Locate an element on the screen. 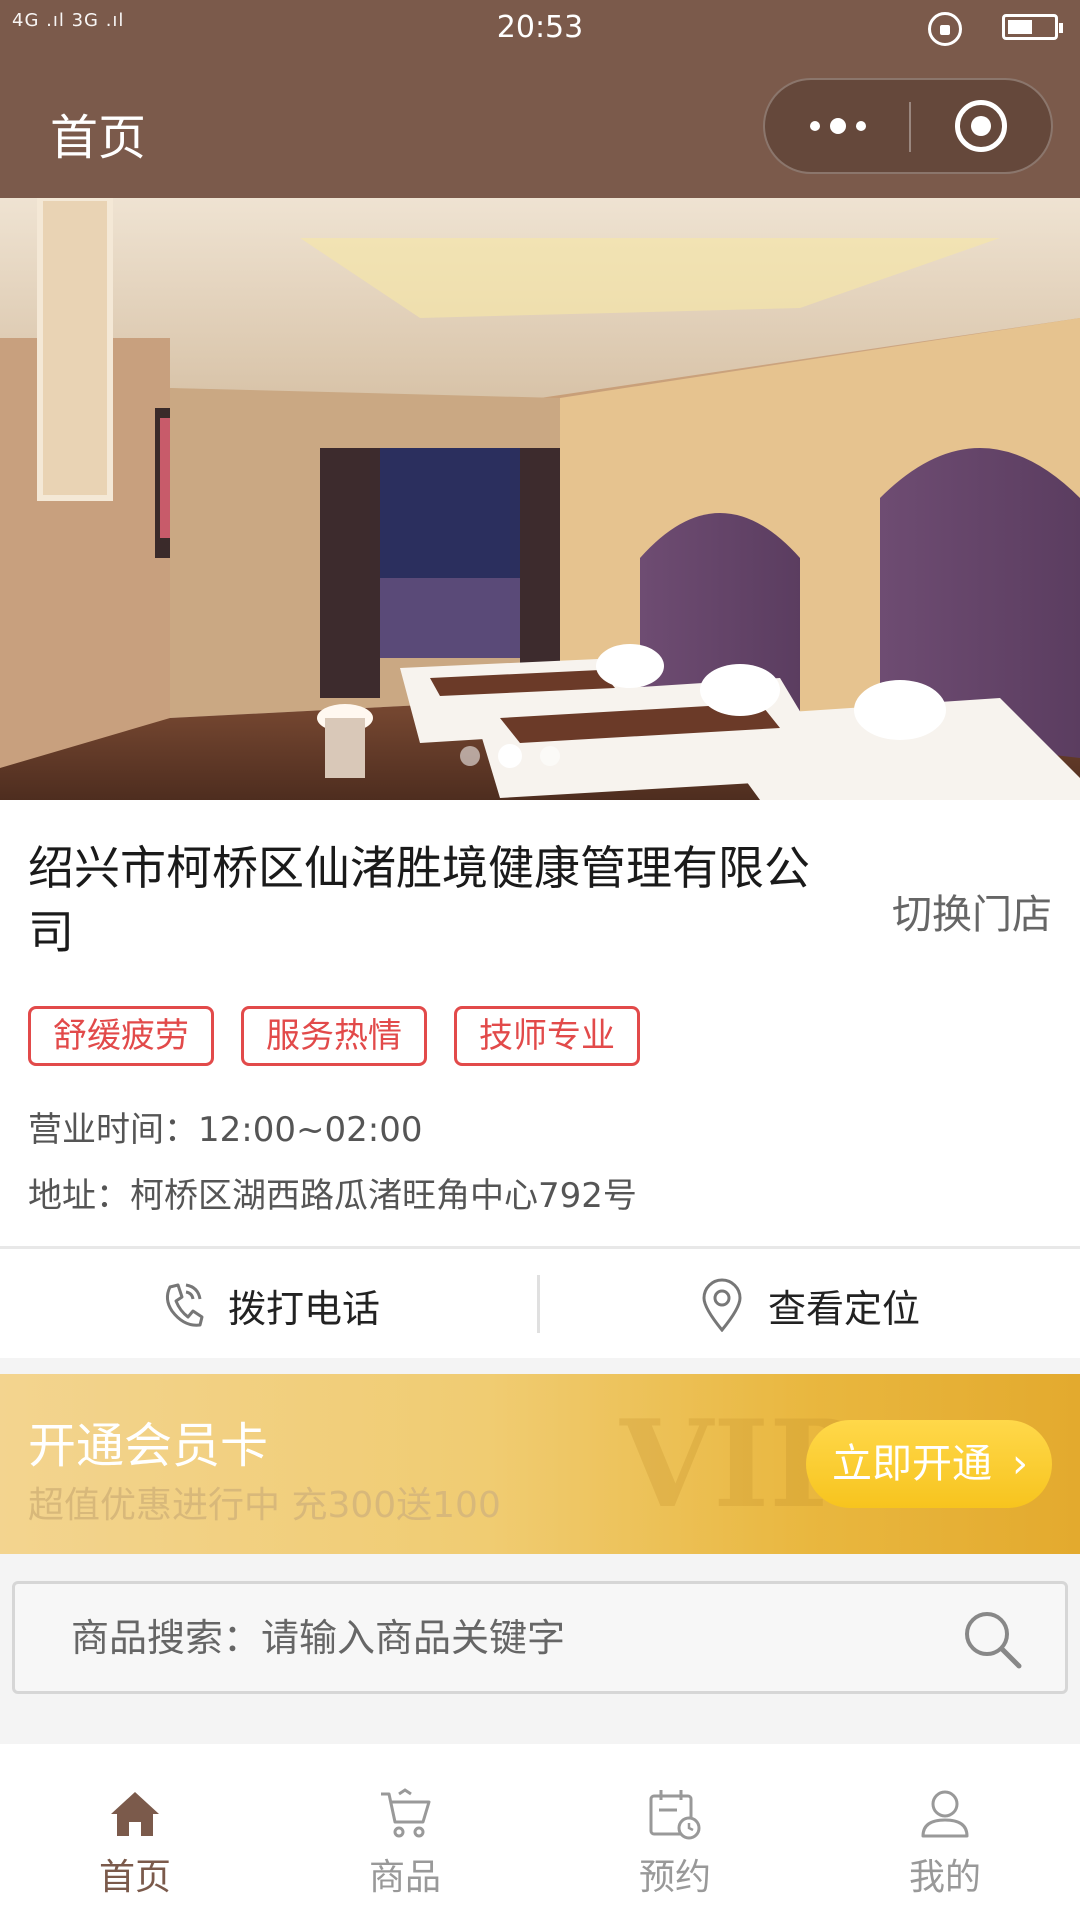 Image resolution: width=1080 pixels, height=1920 pixels. top-bar: 4G .ıl 3G .ıl 20:53 首页 is located at coordinates (540, 99).